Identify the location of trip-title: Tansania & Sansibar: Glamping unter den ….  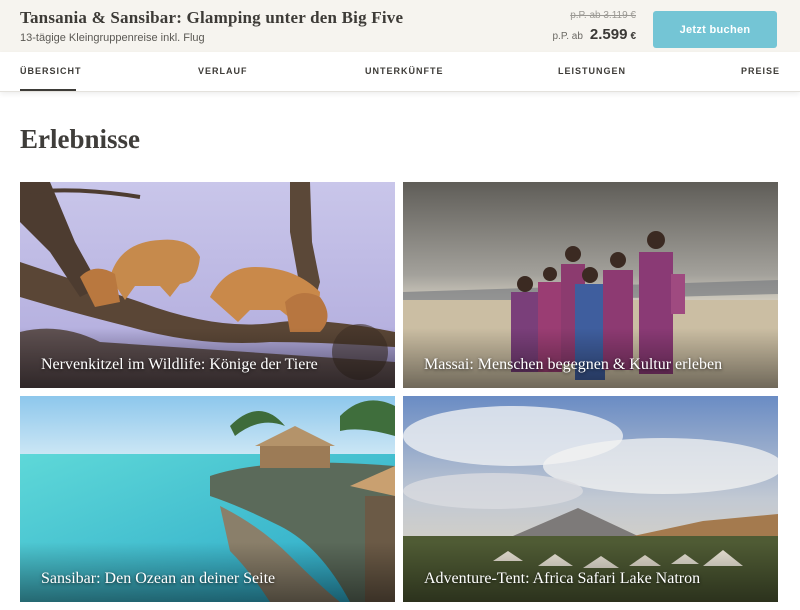
(212, 17).